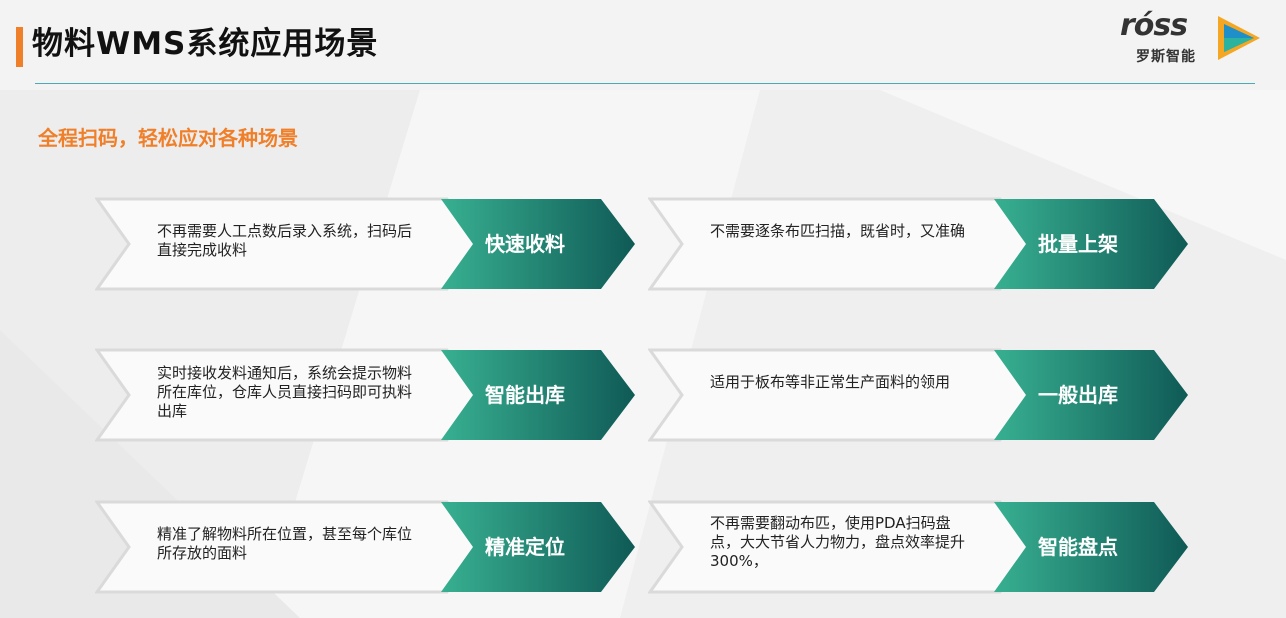 The width and height of the screenshot is (1286, 618). Describe the element at coordinates (920, 395) in the screenshot. I see `scenario-card: 适用于板布等非正常生产面料的领用 一般出库` at that location.